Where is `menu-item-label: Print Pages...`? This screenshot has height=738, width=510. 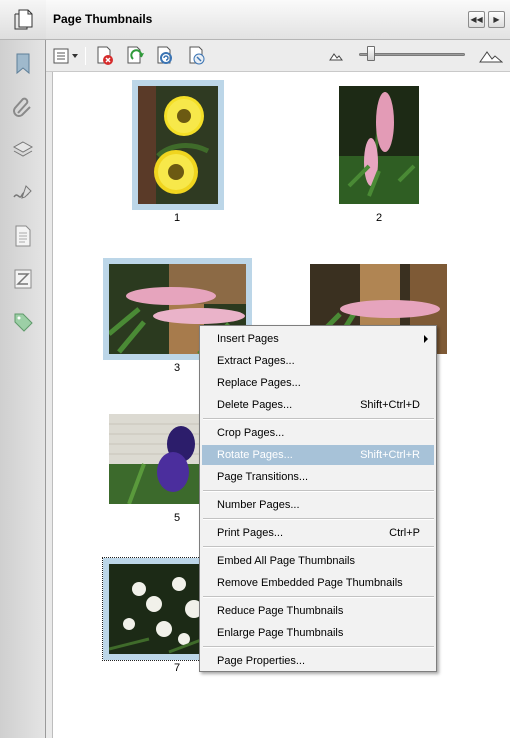
menu-item-label: Print Pages... is located at coordinates (250, 533).